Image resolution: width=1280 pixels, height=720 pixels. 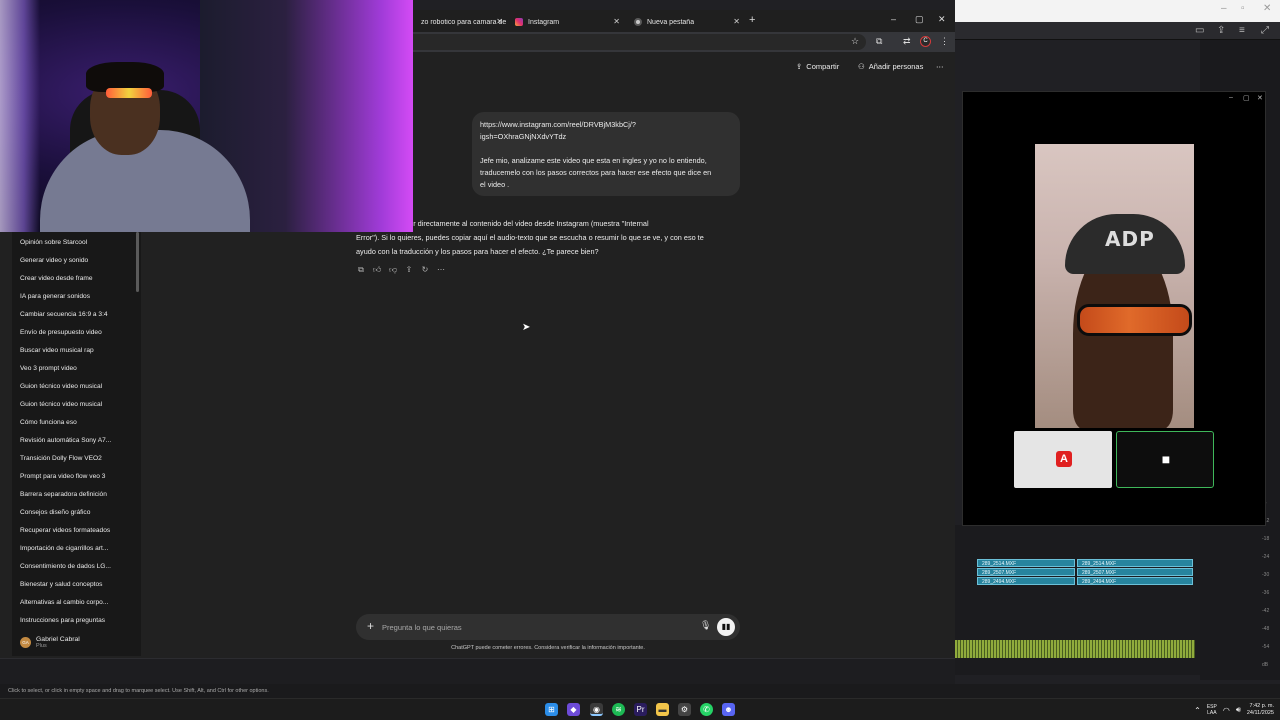 What do you see at coordinates (370, 626) in the screenshot?
I see `attach-plus-icon: +` at bounding box center [370, 626].